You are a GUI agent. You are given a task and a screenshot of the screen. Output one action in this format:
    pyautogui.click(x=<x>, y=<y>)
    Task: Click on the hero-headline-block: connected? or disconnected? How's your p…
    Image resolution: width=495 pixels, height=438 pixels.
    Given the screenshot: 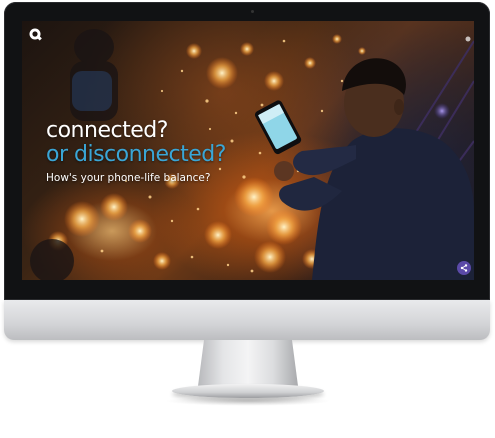 What is the action you would take?
    pyautogui.click(x=166, y=152)
    